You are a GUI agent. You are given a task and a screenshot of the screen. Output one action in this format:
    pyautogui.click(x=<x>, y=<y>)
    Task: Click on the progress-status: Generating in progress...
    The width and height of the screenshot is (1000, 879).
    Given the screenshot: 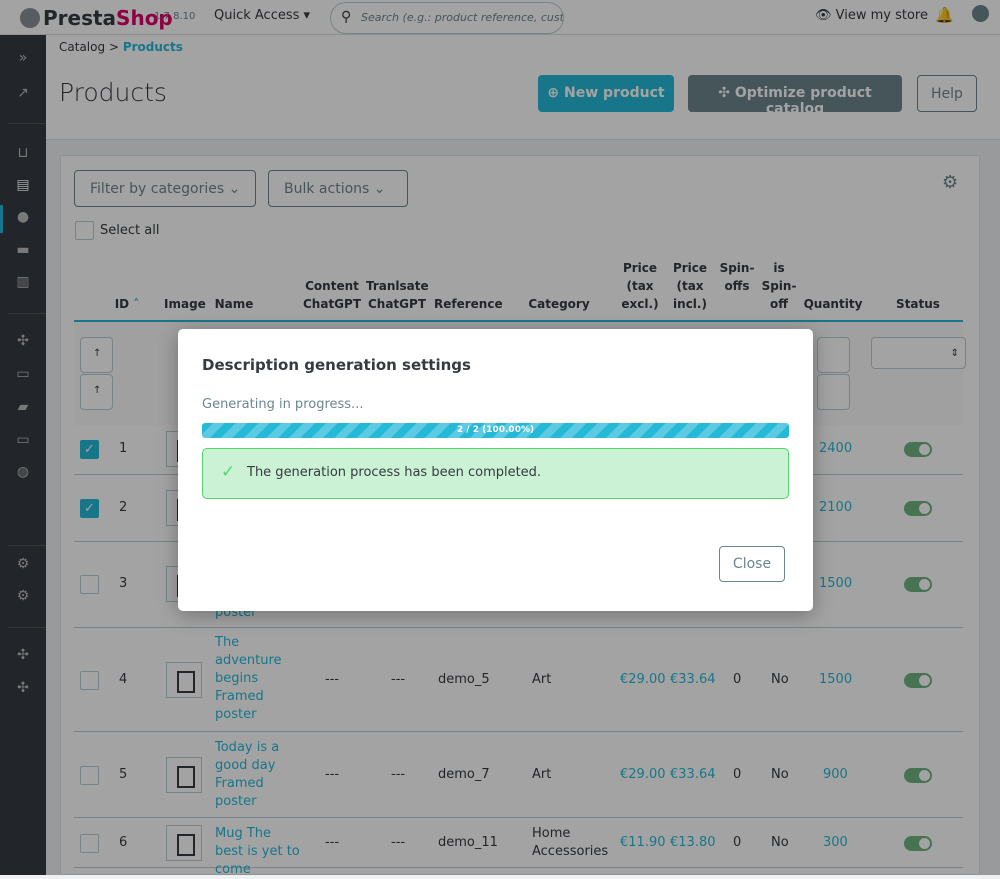 What is the action you would take?
    pyautogui.click(x=283, y=404)
    